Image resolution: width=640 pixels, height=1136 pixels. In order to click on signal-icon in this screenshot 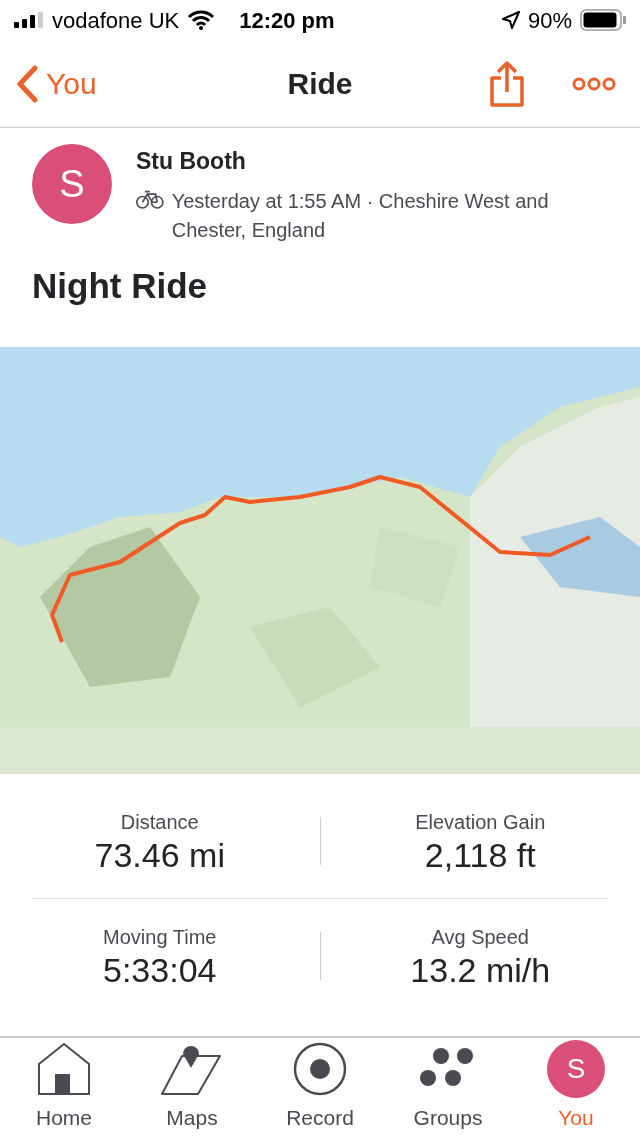, I will do `click(29, 20)`.